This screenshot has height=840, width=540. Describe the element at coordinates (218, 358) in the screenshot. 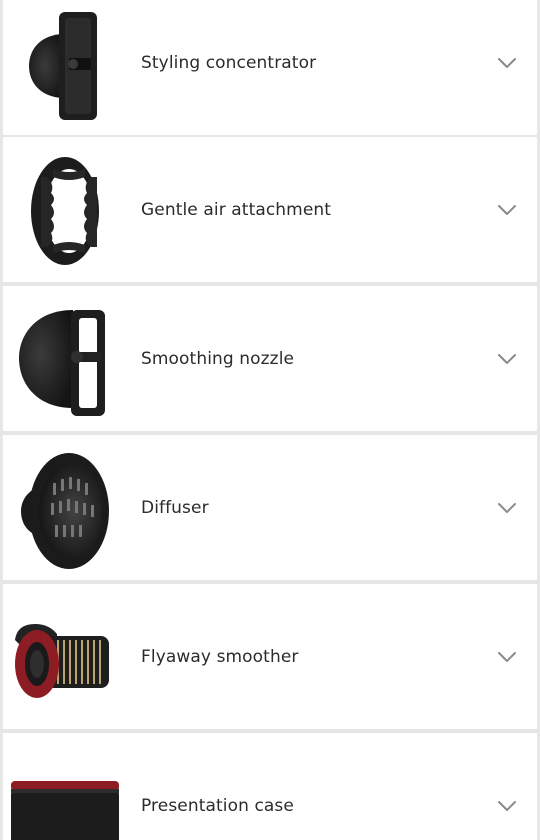

I see `accordion-item-label: Smoothing nozzle` at that location.